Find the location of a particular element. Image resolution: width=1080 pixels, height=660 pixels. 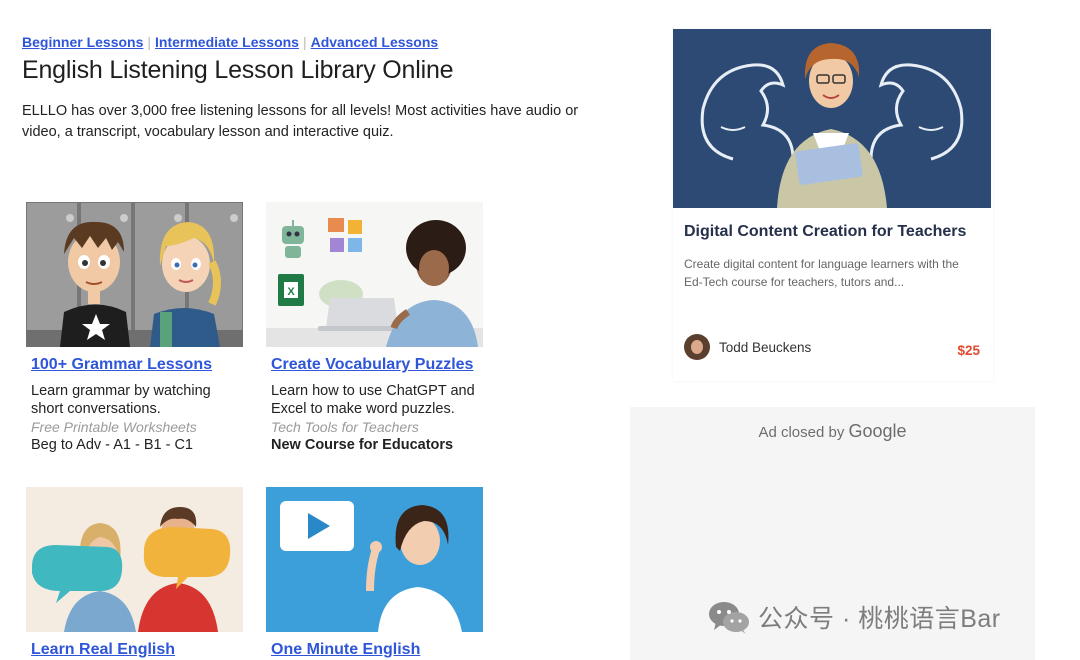

promo-title: Digital Content Creation for Teachers is located at coordinates (825, 232).